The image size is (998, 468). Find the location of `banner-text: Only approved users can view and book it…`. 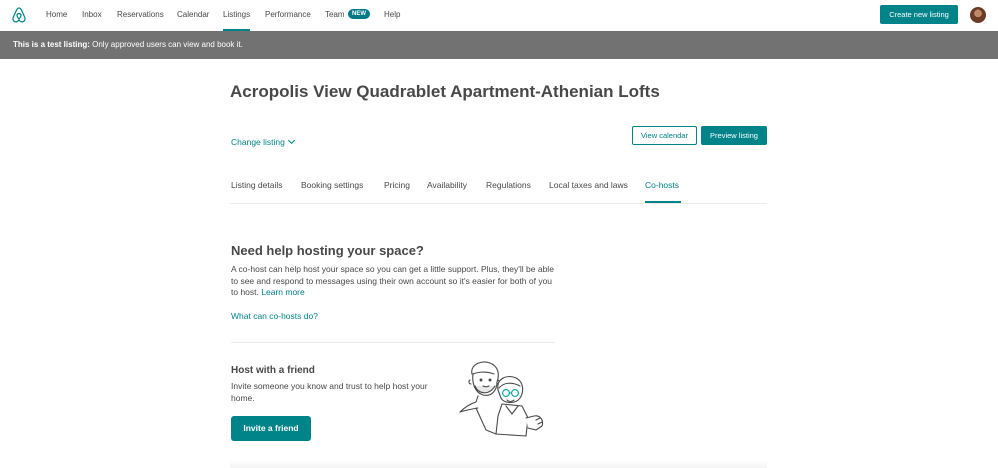

banner-text: Only approved users can view and book it… is located at coordinates (166, 44).